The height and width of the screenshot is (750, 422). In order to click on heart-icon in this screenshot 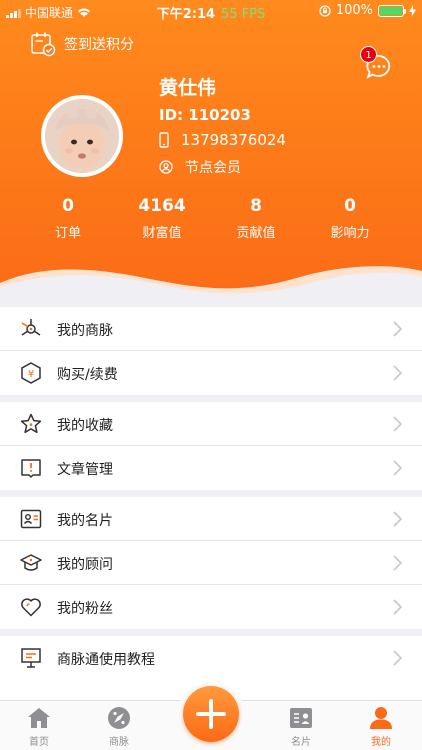, I will do `click(31, 607)`.